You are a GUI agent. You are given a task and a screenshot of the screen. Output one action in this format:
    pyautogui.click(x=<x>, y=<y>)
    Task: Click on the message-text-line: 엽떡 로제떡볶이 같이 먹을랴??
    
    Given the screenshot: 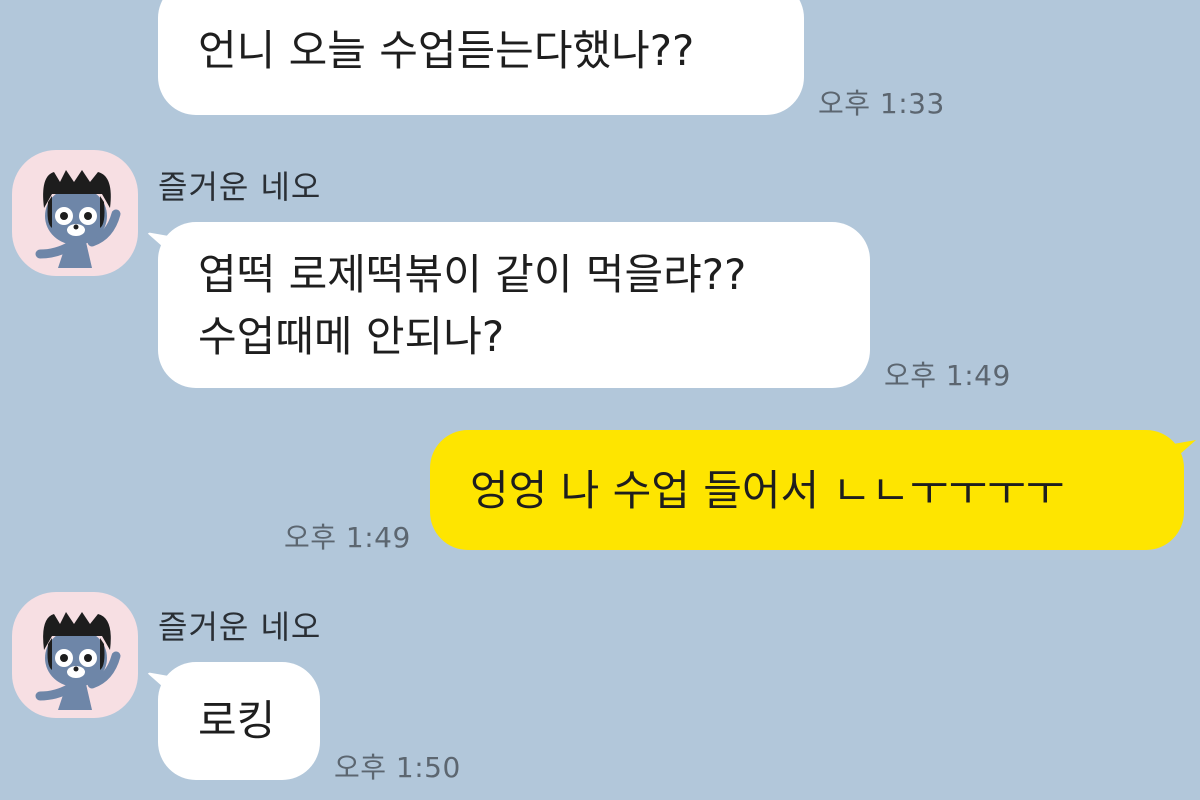 What is the action you would take?
    pyautogui.click(x=472, y=274)
    